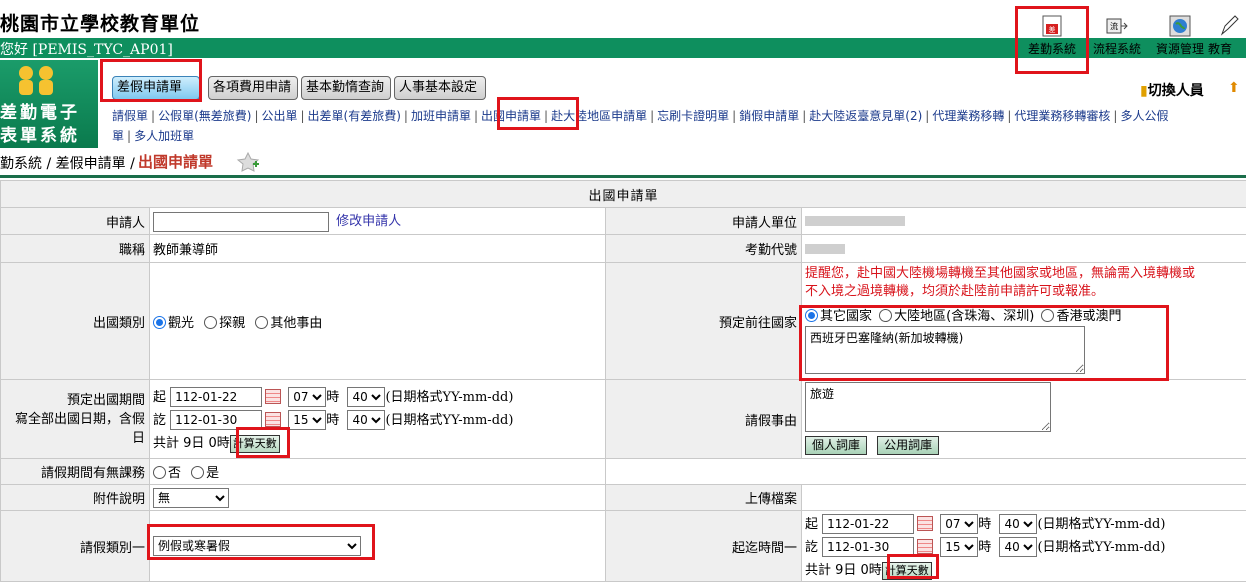 This screenshot has height=582, width=1246. Describe the element at coordinates (204, 116) in the screenshot. I see `sublink-official-leave: 公假單(無差旅費)` at that location.